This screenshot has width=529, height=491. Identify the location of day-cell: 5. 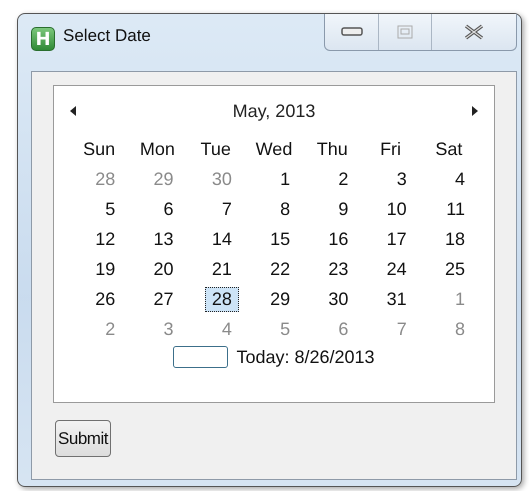
(110, 209).